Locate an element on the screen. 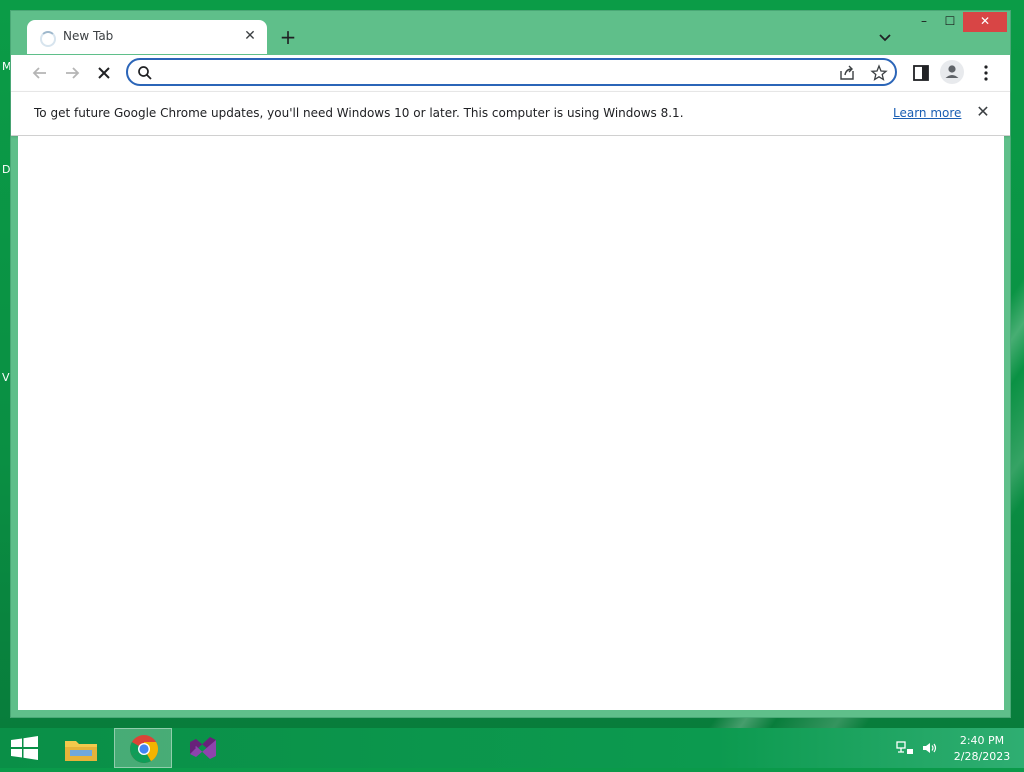 This screenshot has height=772, width=1024. profile-avatar is located at coordinates (952, 72).